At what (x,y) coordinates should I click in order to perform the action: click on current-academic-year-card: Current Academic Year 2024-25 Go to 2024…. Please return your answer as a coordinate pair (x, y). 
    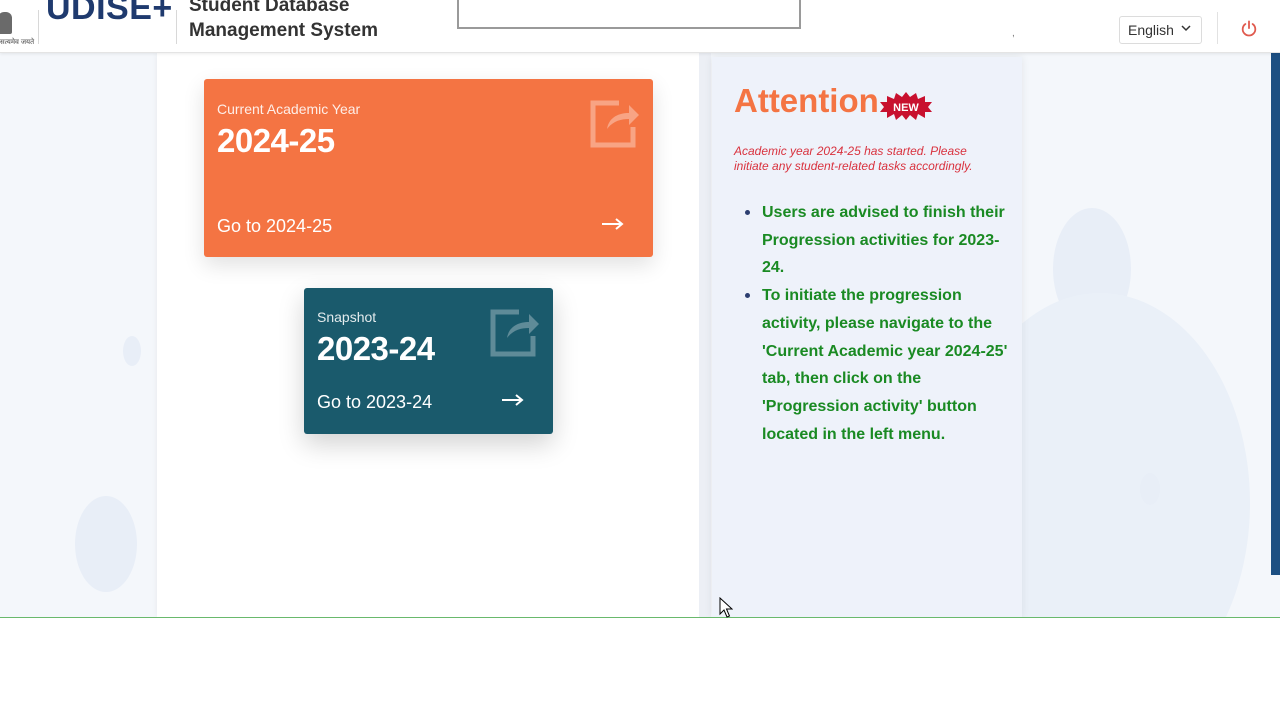
    Looking at the image, I should click on (428, 168).